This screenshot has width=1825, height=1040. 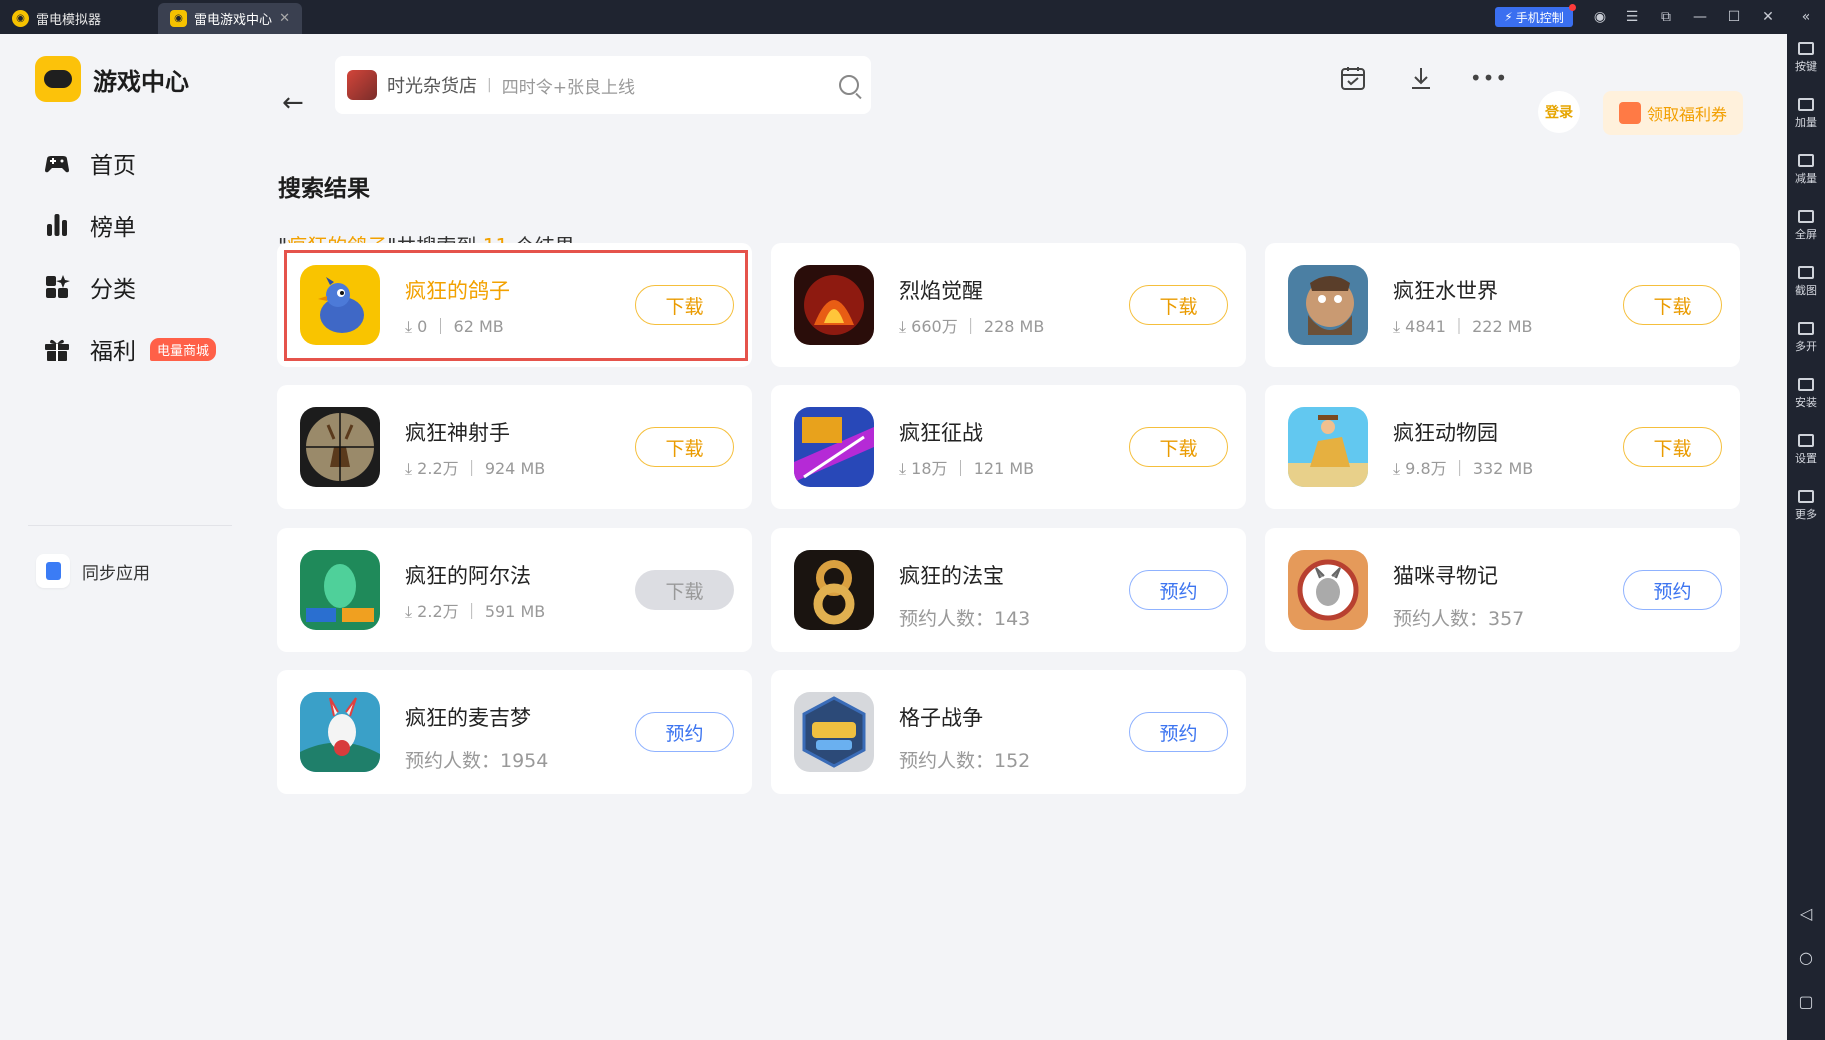 I want to click on tab-emulator: ◉ 雷电模拟器, so click(x=79, y=18).